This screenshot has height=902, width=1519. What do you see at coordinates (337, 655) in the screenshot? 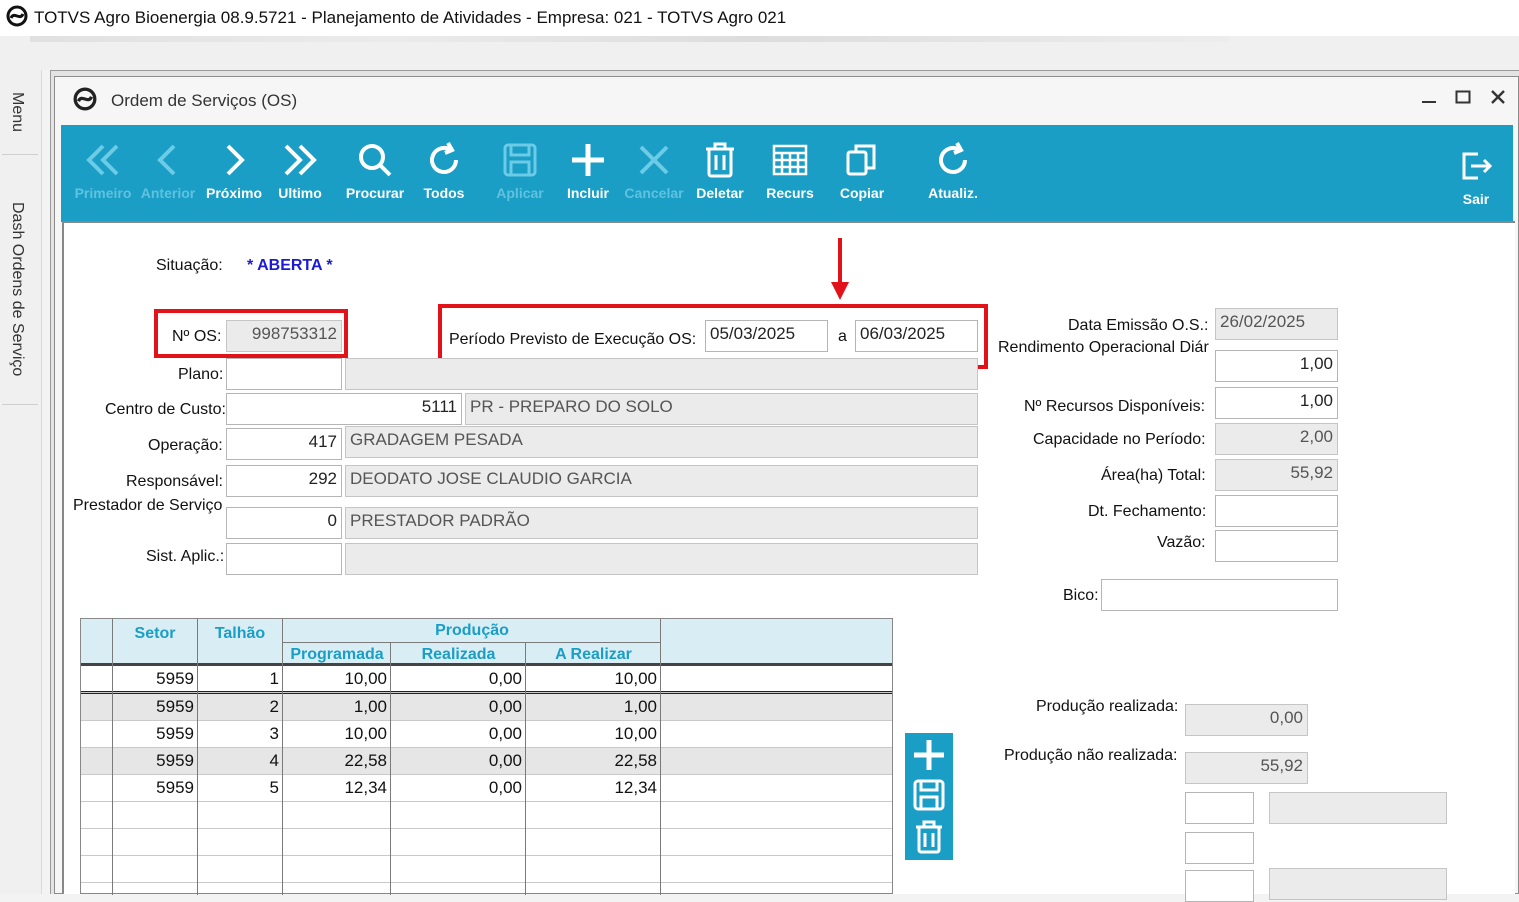
I see `col-programada-header: Programada` at bounding box center [337, 655].